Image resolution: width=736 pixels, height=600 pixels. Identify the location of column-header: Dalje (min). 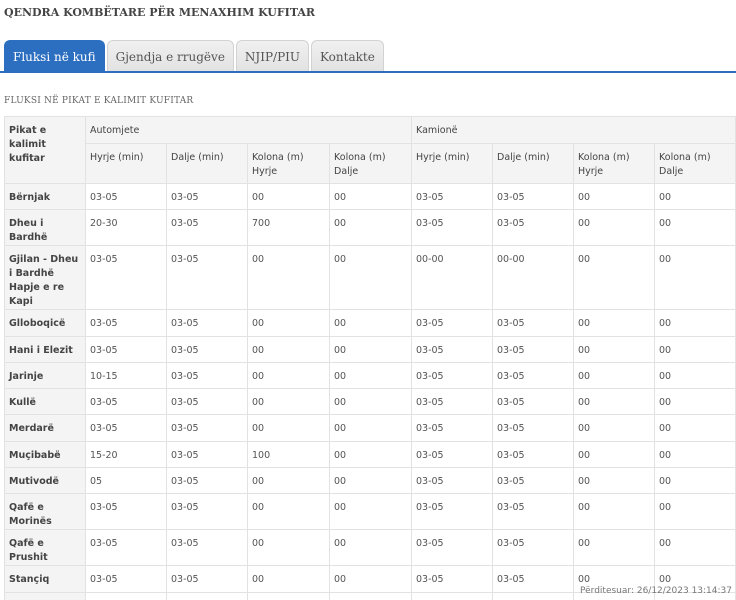
(533, 163).